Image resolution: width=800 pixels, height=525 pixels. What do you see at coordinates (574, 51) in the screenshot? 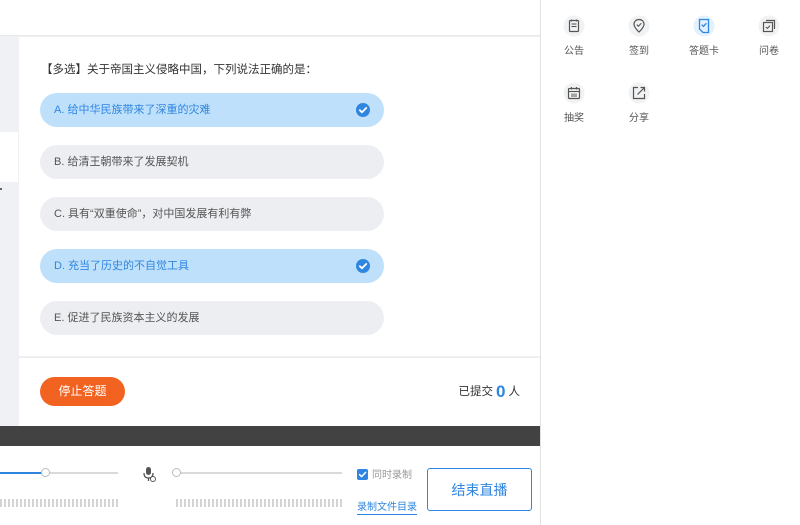
I see `tool-label: 公告` at bounding box center [574, 51].